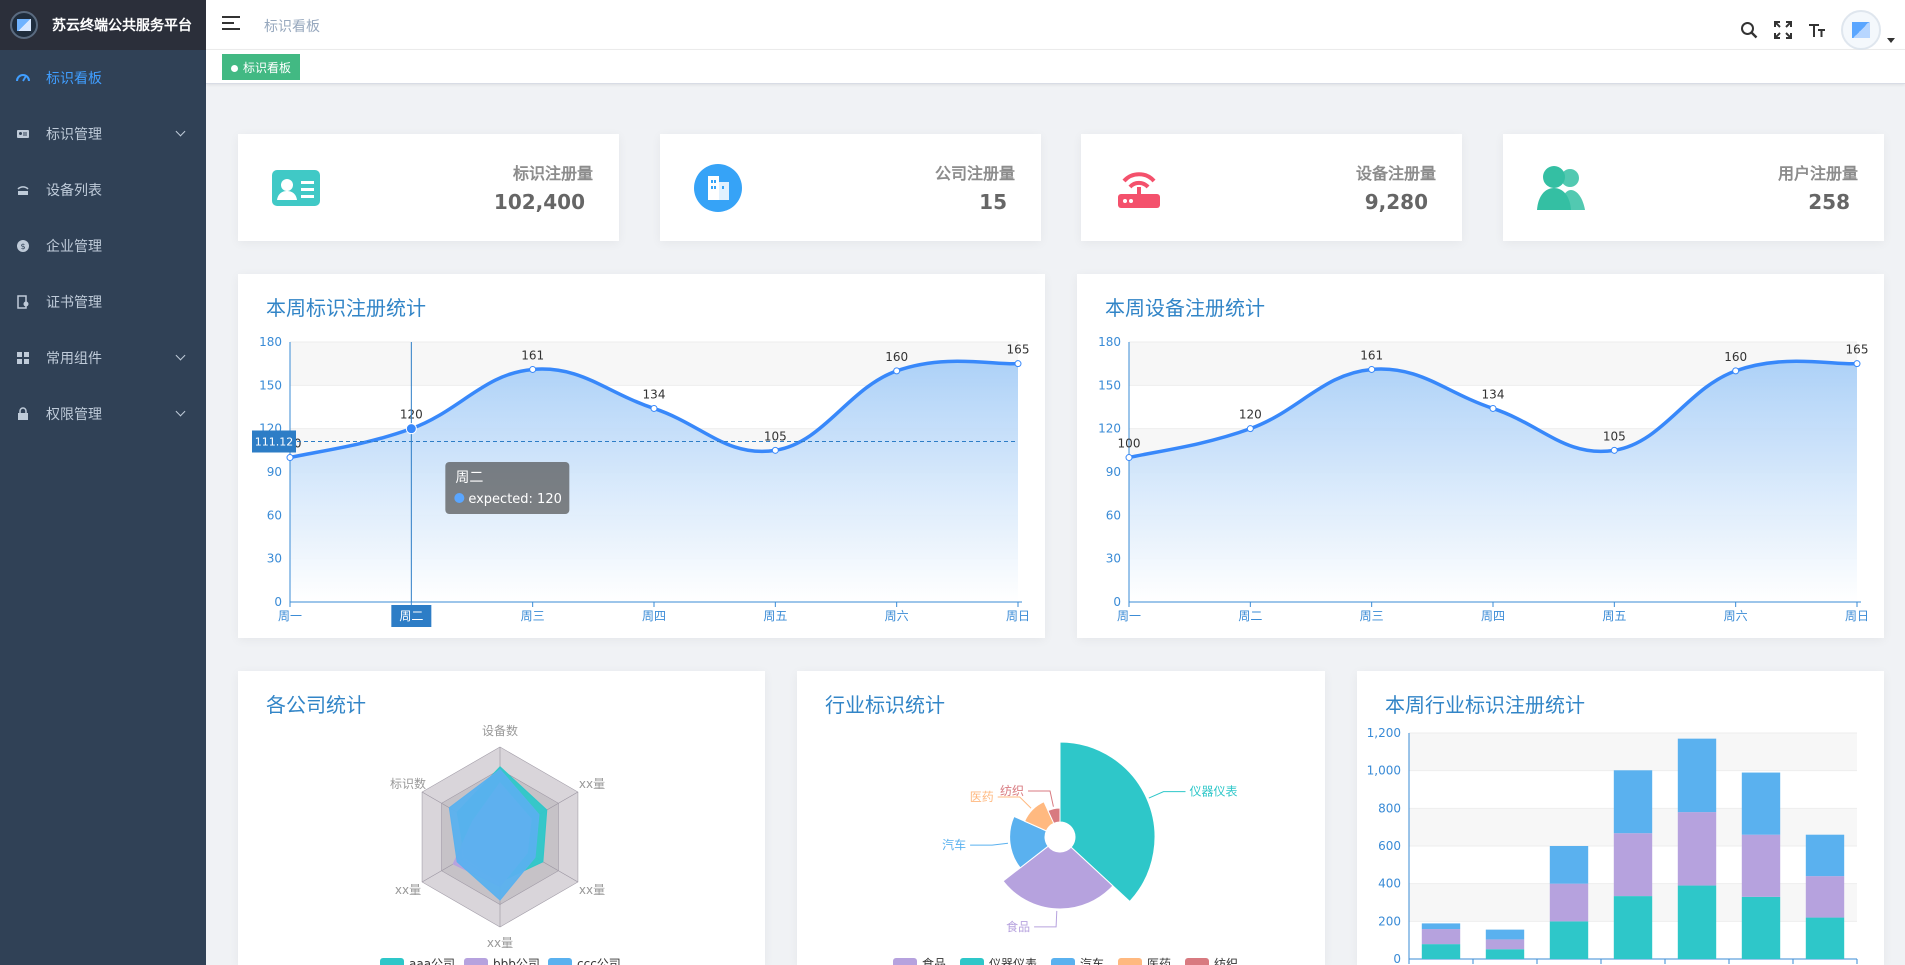 Image resolution: width=1905 pixels, height=965 pixels. What do you see at coordinates (103, 134) in the screenshot?
I see `sidebar-item-1: 标识管理` at bounding box center [103, 134].